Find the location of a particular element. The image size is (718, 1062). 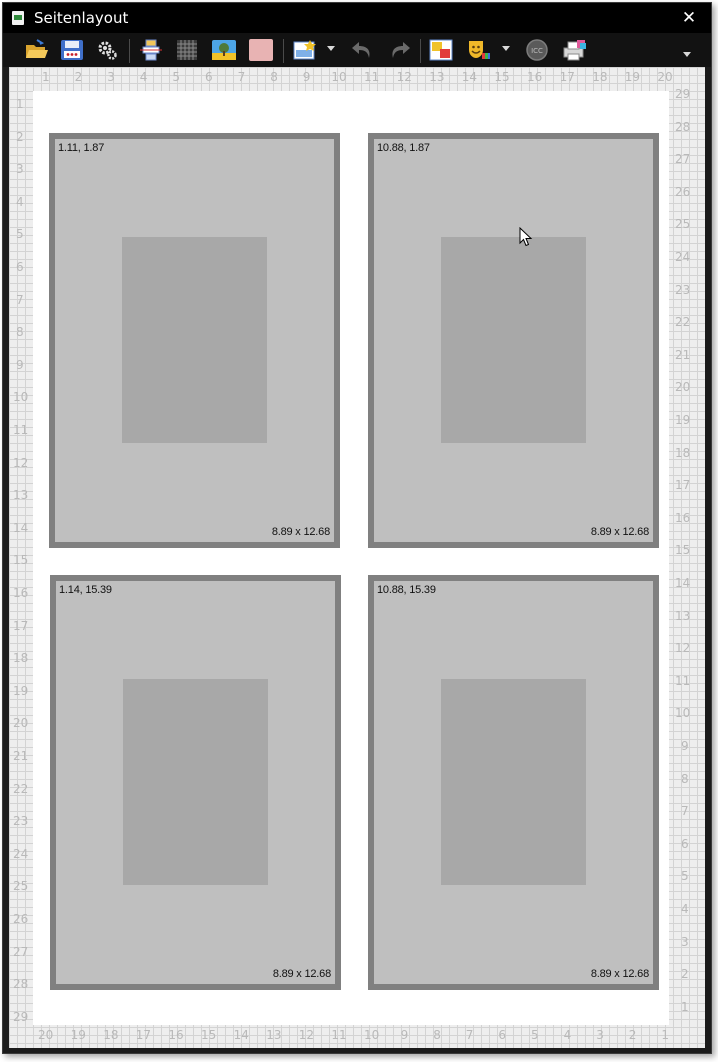

frames-icon is located at coordinates (441, 50).